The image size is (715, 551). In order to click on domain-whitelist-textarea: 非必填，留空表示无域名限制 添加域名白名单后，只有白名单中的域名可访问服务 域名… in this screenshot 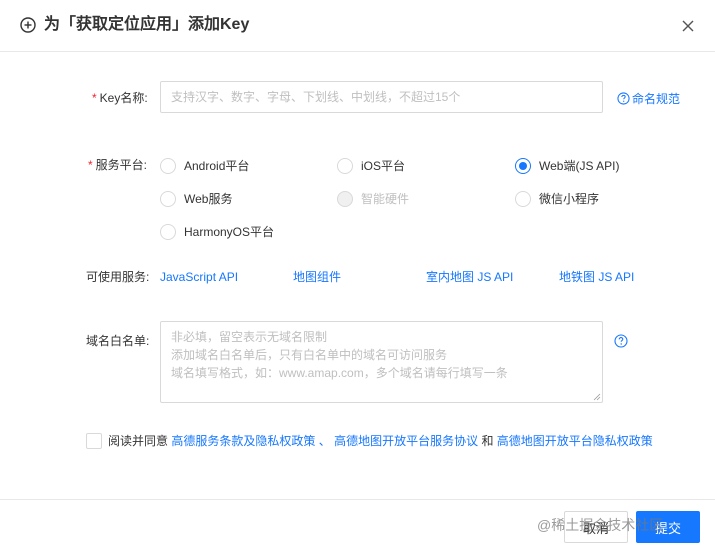, I will do `click(381, 362)`.